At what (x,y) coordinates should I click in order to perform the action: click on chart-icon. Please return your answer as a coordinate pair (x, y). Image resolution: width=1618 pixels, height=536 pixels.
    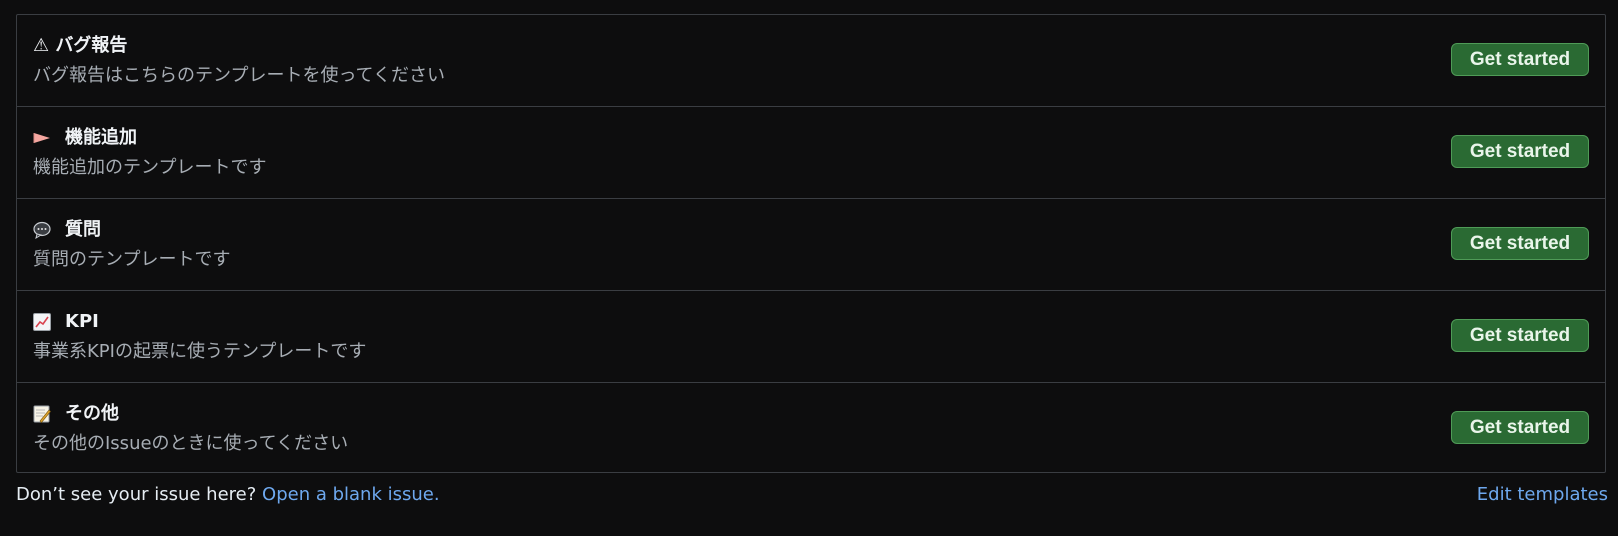
    Looking at the image, I should click on (42, 322).